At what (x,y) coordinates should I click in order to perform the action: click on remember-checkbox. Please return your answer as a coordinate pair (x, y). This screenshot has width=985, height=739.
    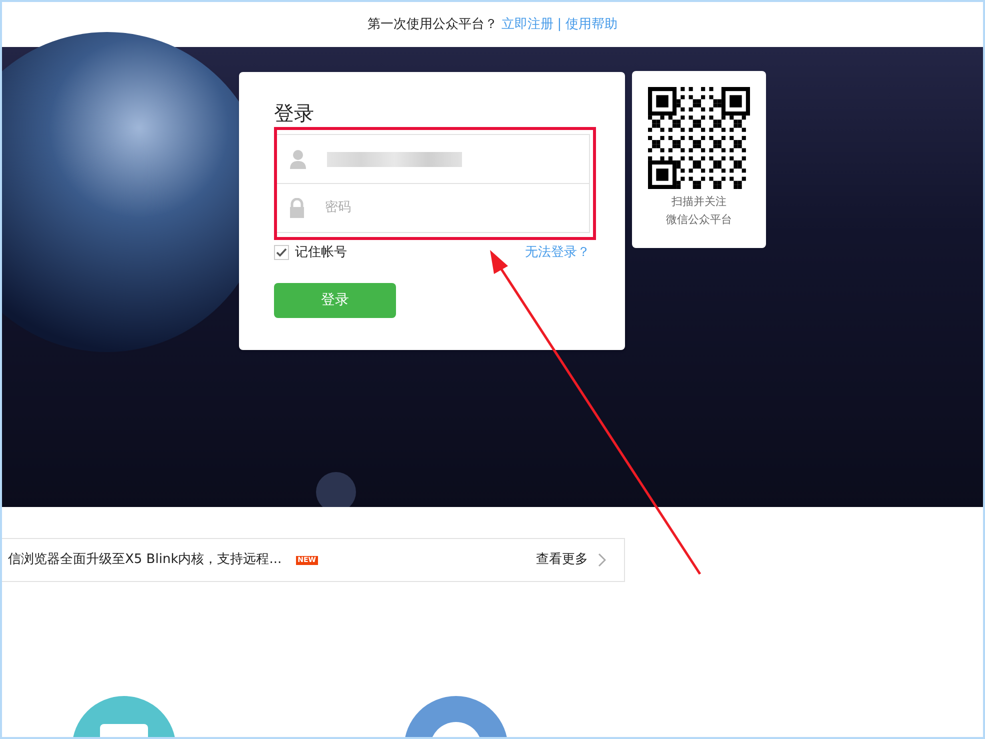
    Looking at the image, I should click on (281, 252).